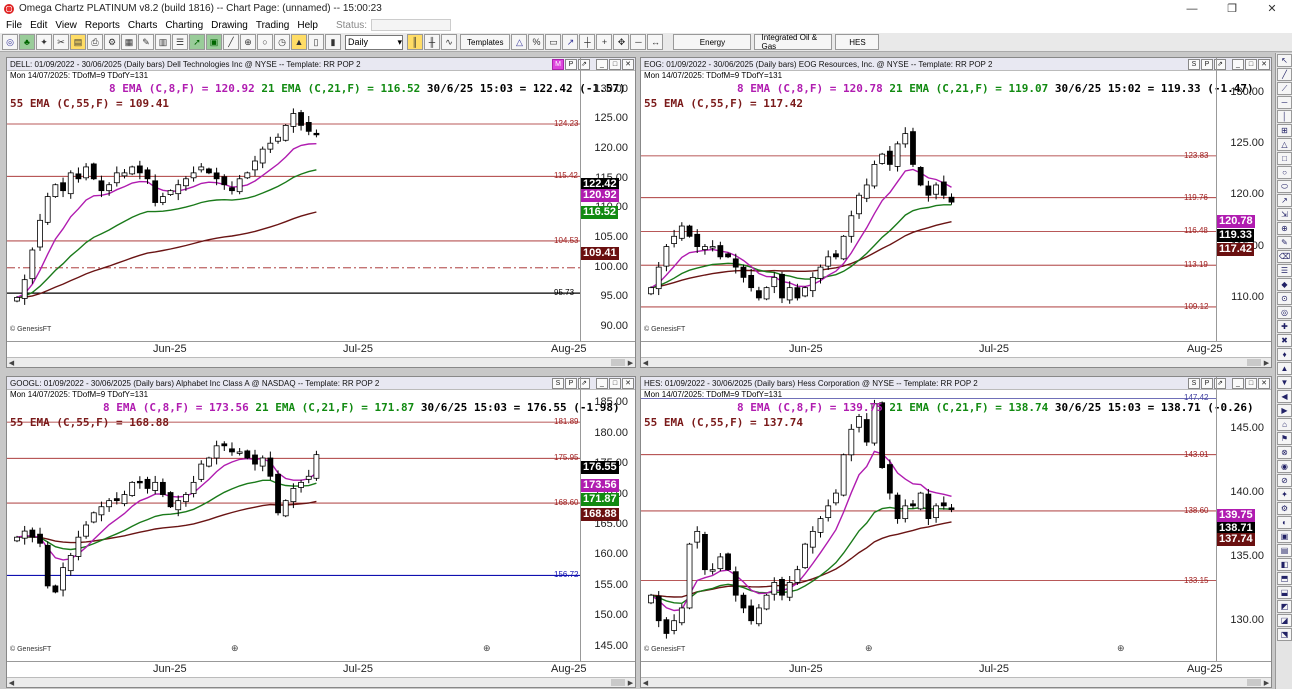 This screenshot has height=689, width=1292. I want to click on draw-tool-icon-35: ▣, so click(1284, 536).